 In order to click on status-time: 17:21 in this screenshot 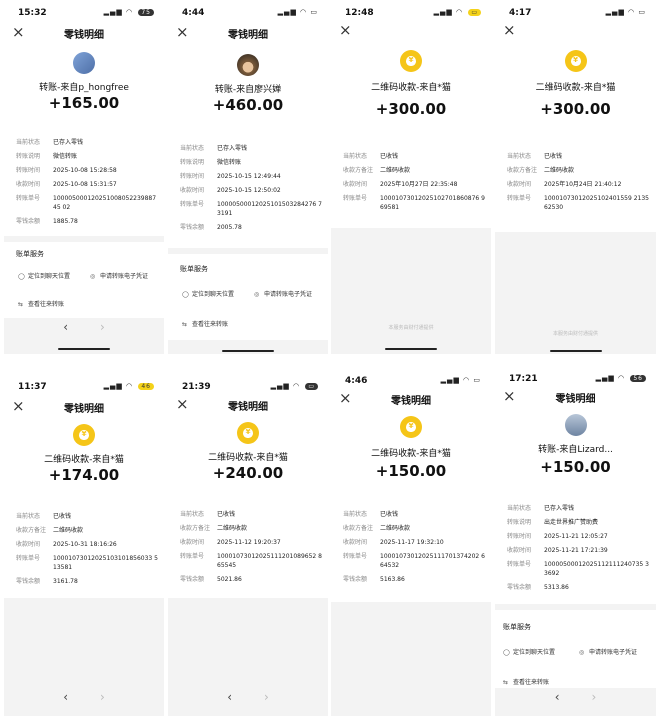, I will do `click(523, 379)`.